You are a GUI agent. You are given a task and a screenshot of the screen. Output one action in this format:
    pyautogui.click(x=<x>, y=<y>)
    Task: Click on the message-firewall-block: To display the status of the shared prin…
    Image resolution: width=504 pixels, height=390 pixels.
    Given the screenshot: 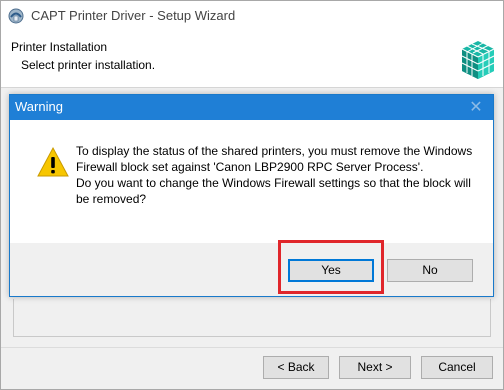 What is the action you would take?
    pyautogui.click(x=274, y=159)
    